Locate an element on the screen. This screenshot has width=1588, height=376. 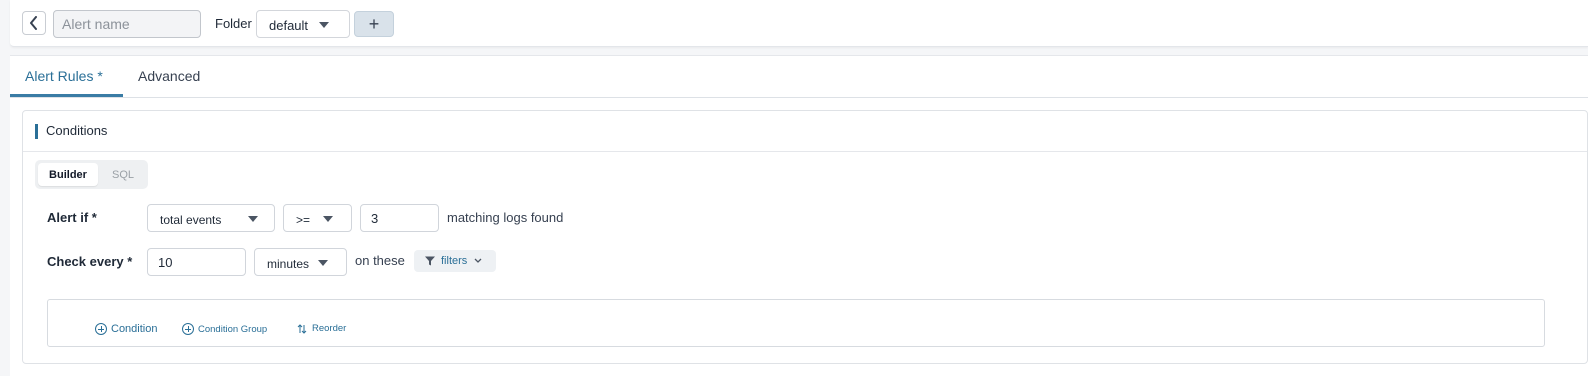
filters-button: filters is located at coordinates (455, 261).